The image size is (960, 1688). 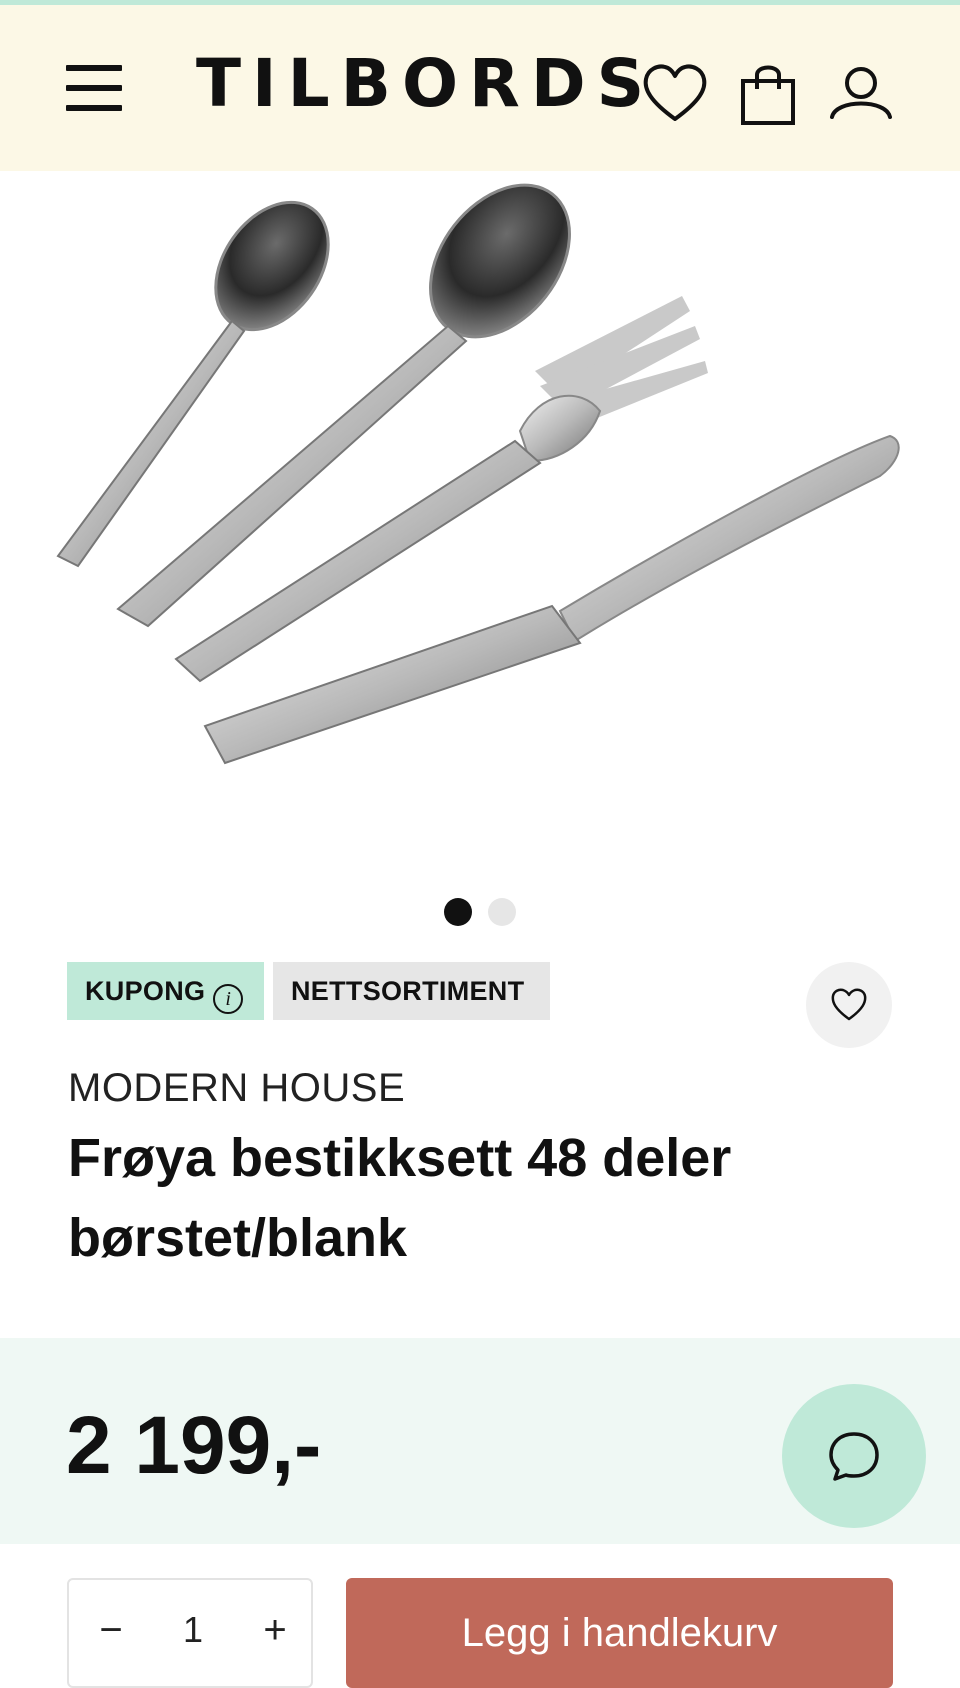 What do you see at coordinates (411, 991) in the screenshot?
I see `online-only-badge: NETTSORTIMENT` at bounding box center [411, 991].